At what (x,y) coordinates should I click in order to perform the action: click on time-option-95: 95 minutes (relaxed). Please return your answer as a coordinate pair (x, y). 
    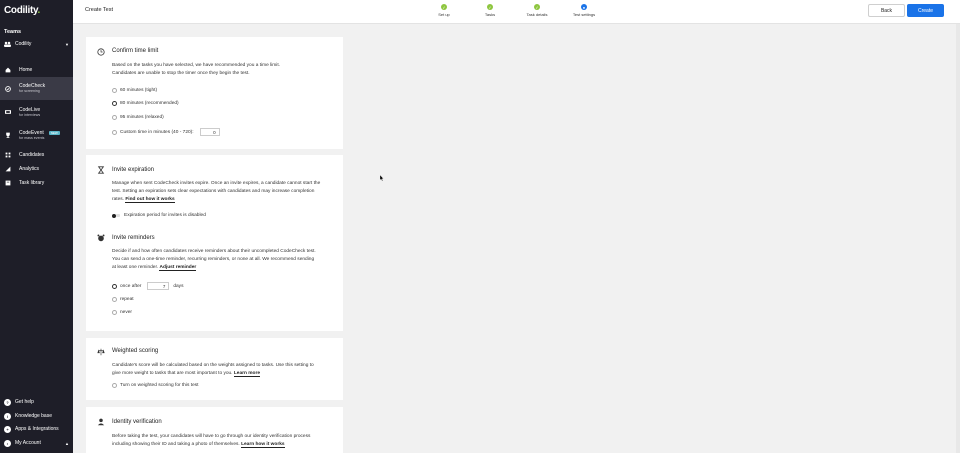
    Looking at the image, I should click on (138, 117).